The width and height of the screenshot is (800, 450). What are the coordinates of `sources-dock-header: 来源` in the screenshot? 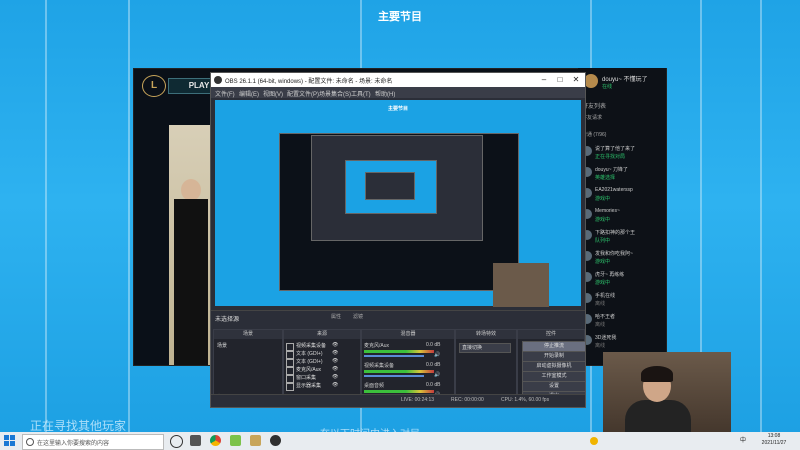 It's located at (322, 334).